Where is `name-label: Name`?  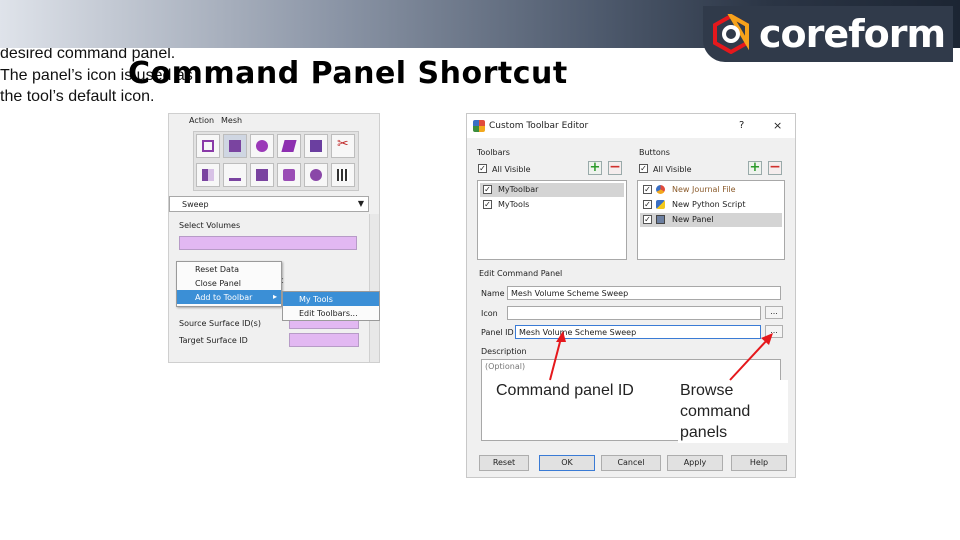 name-label: Name is located at coordinates (493, 293).